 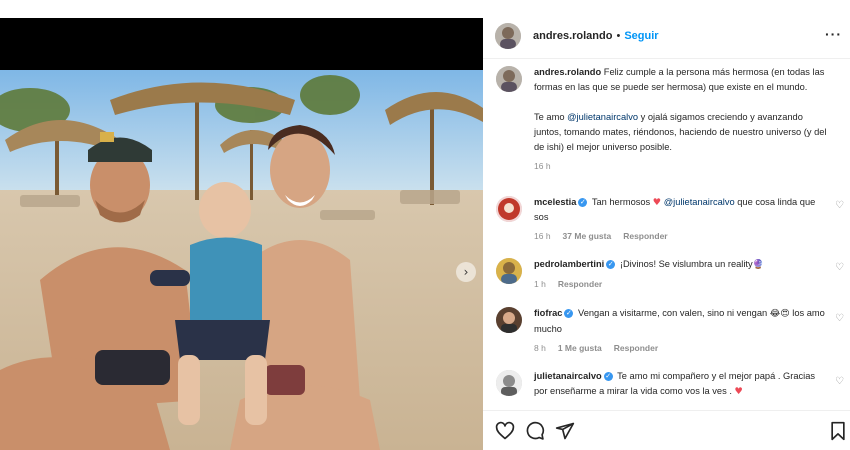 What do you see at coordinates (682, 166) in the screenshot?
I see `caption-meta: 16 h` at bounding box center [682, 166].